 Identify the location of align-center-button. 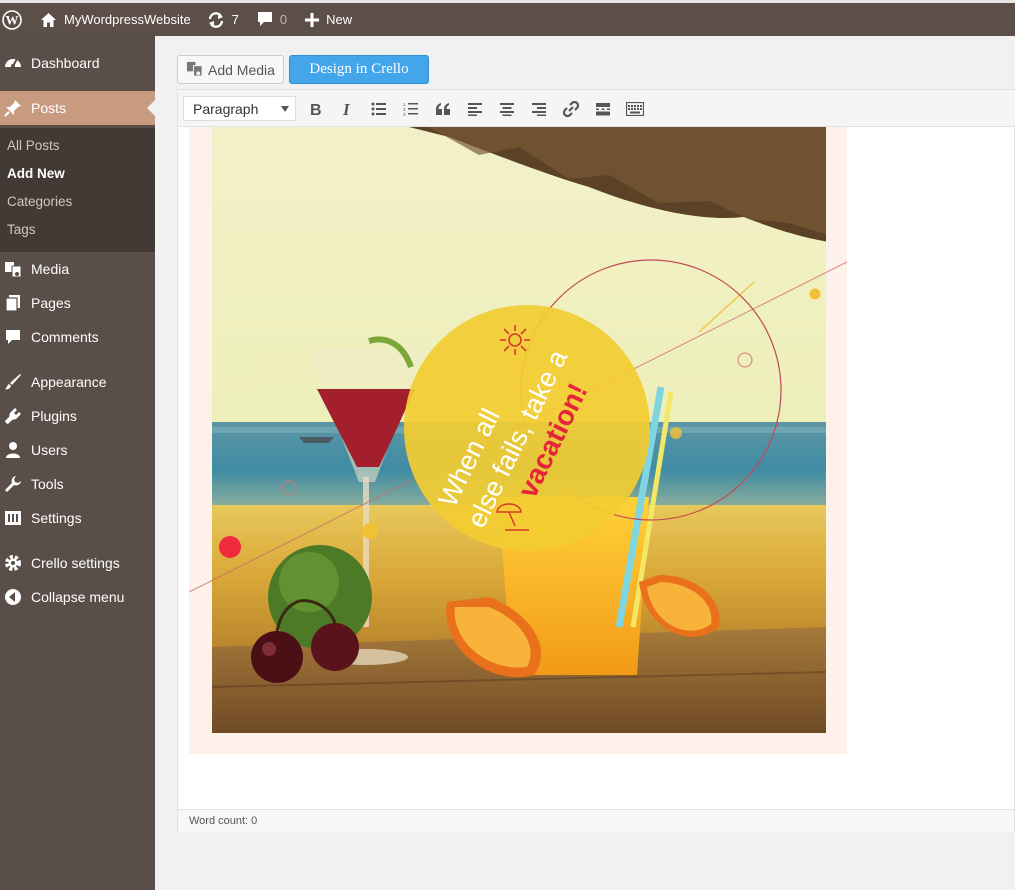
(507, 109).